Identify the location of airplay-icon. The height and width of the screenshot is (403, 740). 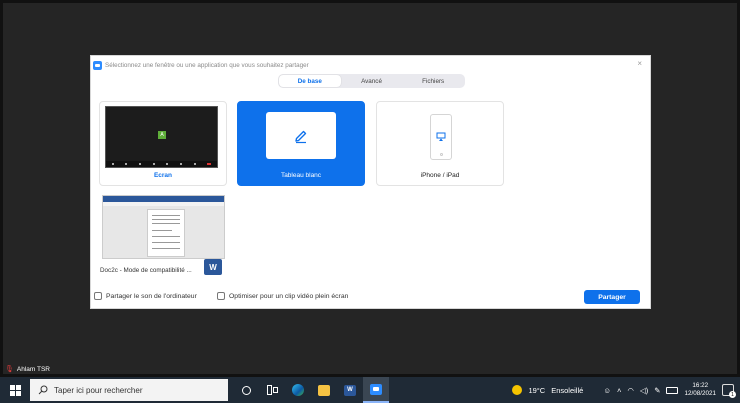
(441, 136).